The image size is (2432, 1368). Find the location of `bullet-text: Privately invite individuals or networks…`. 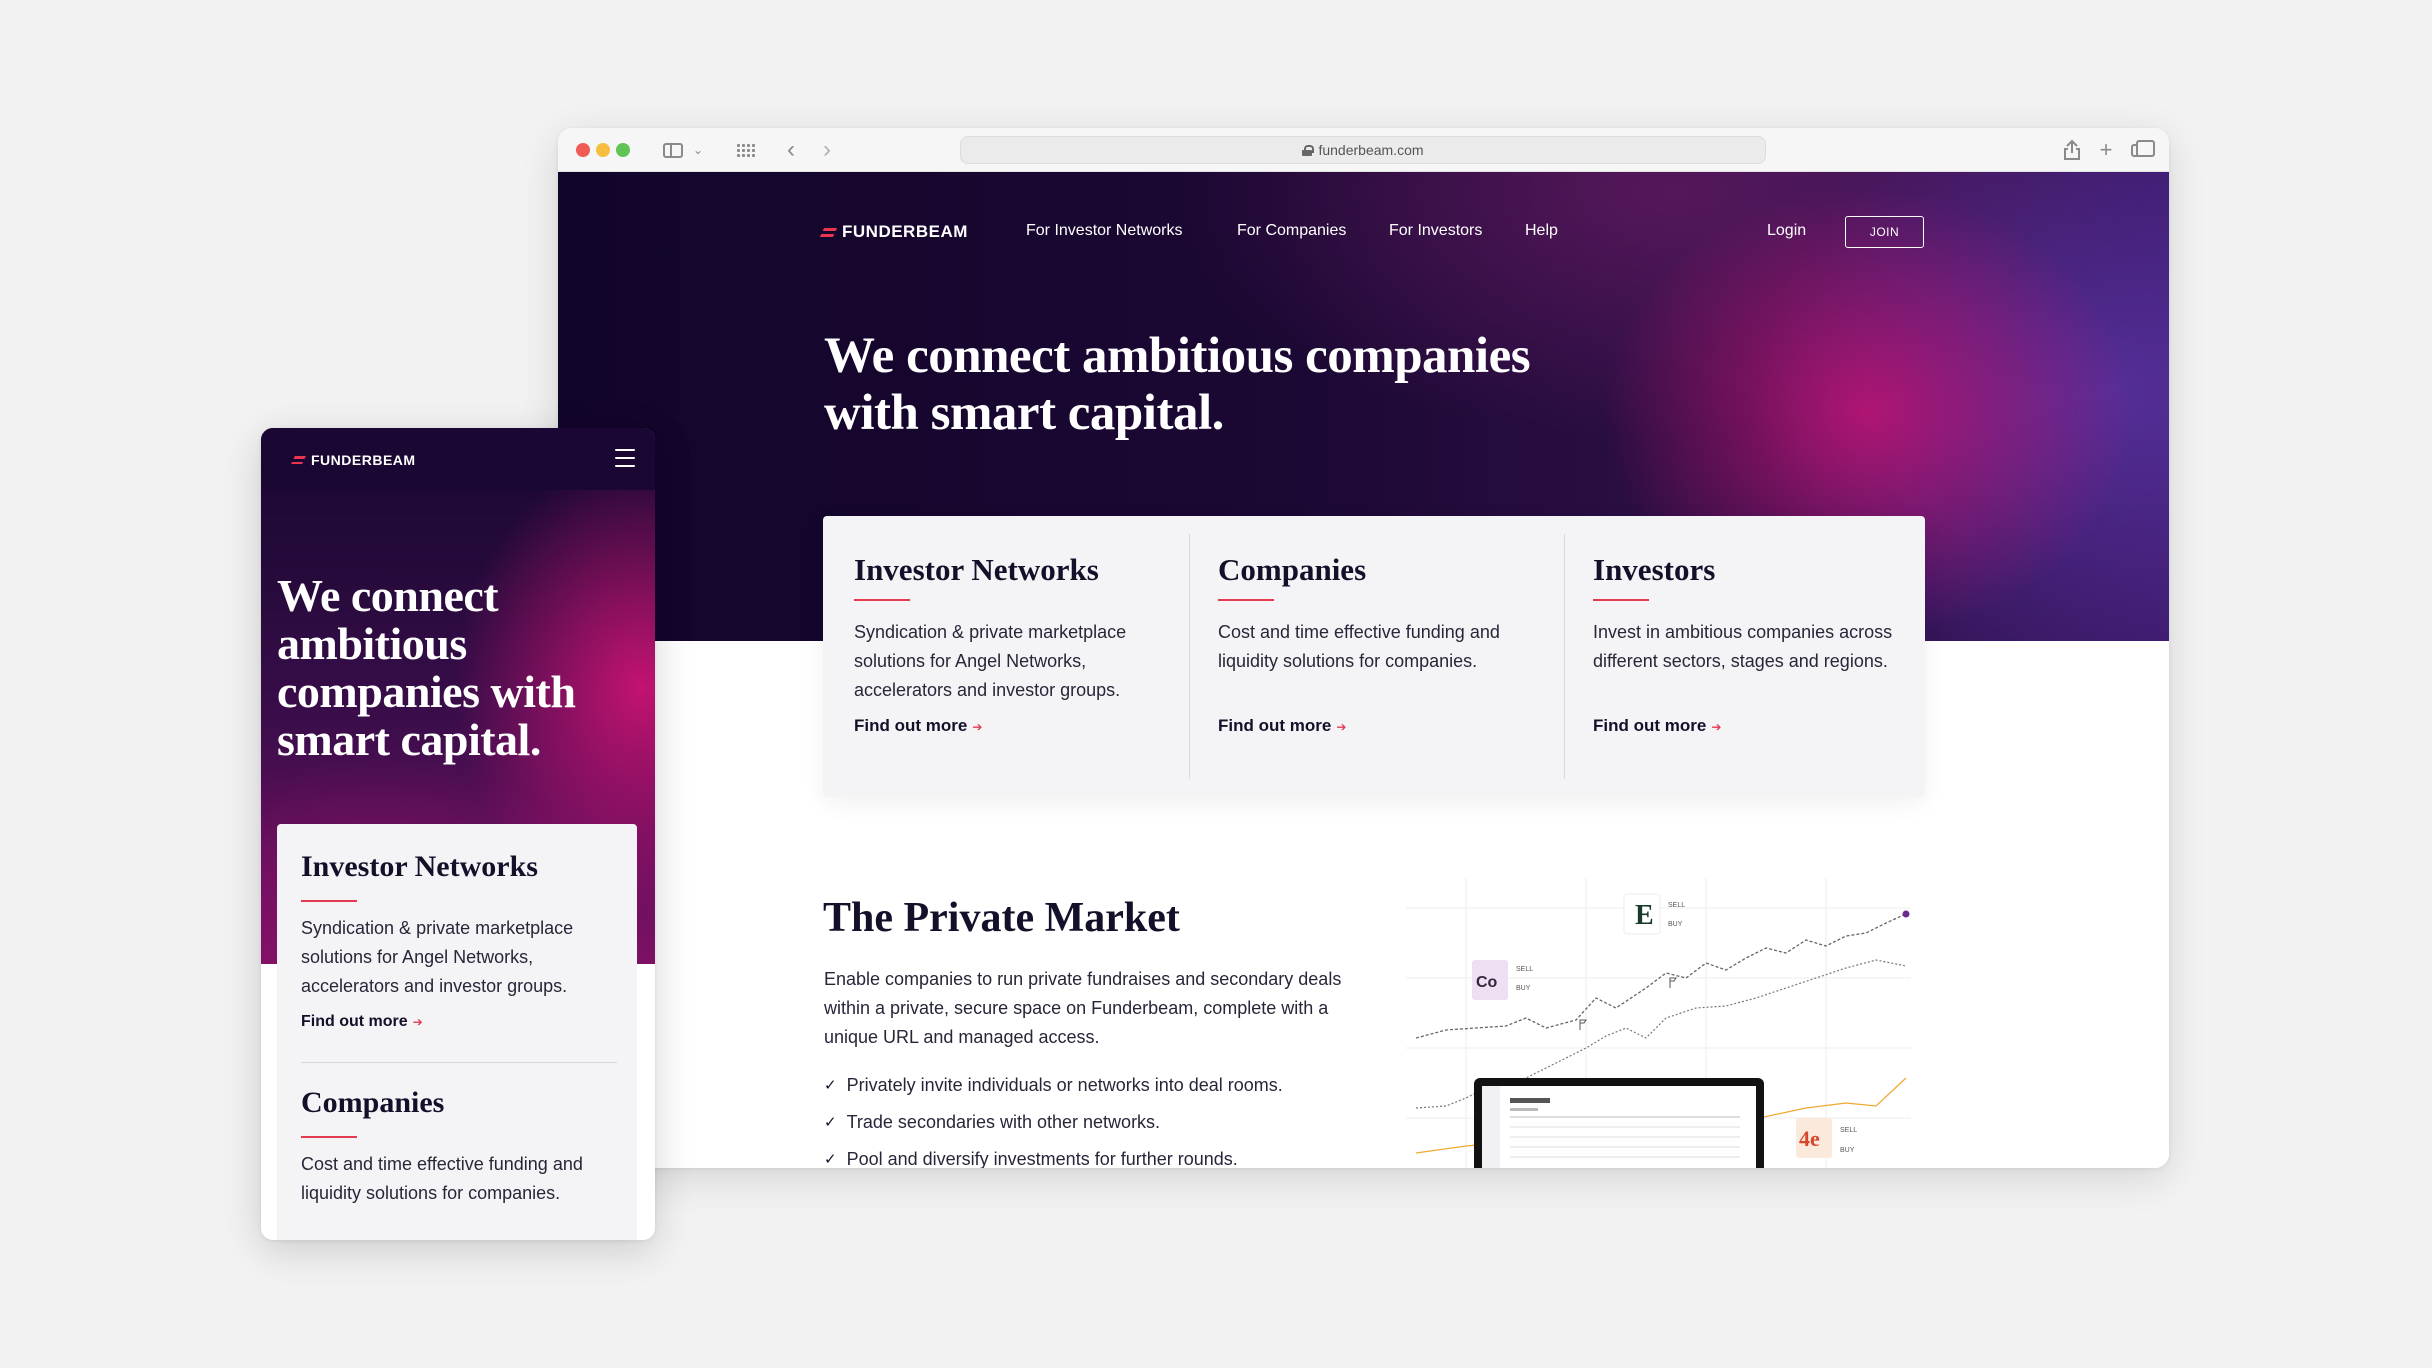

bullet-text: Privately invite individuals or networks… is located at coordinates (1064, 1085).